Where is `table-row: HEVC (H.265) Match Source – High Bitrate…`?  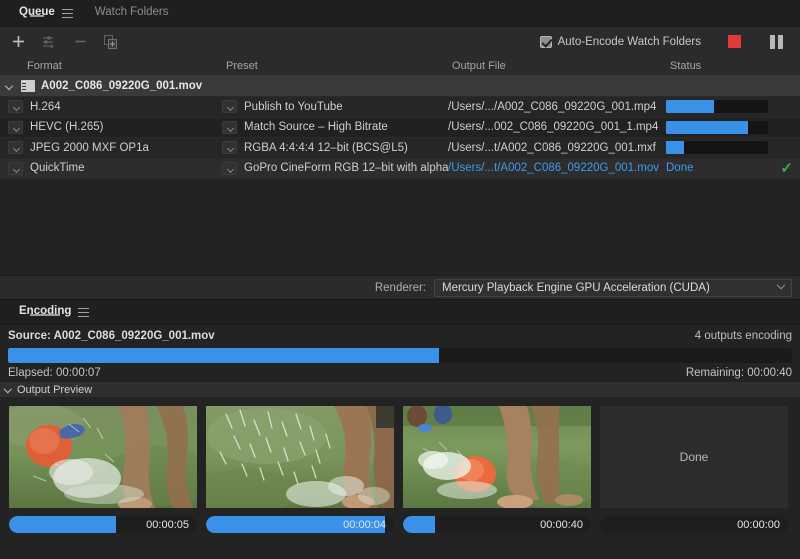
table-row: HEVC (H.265) Match Source – High Bitrate… is located at coordinates (400, 127).